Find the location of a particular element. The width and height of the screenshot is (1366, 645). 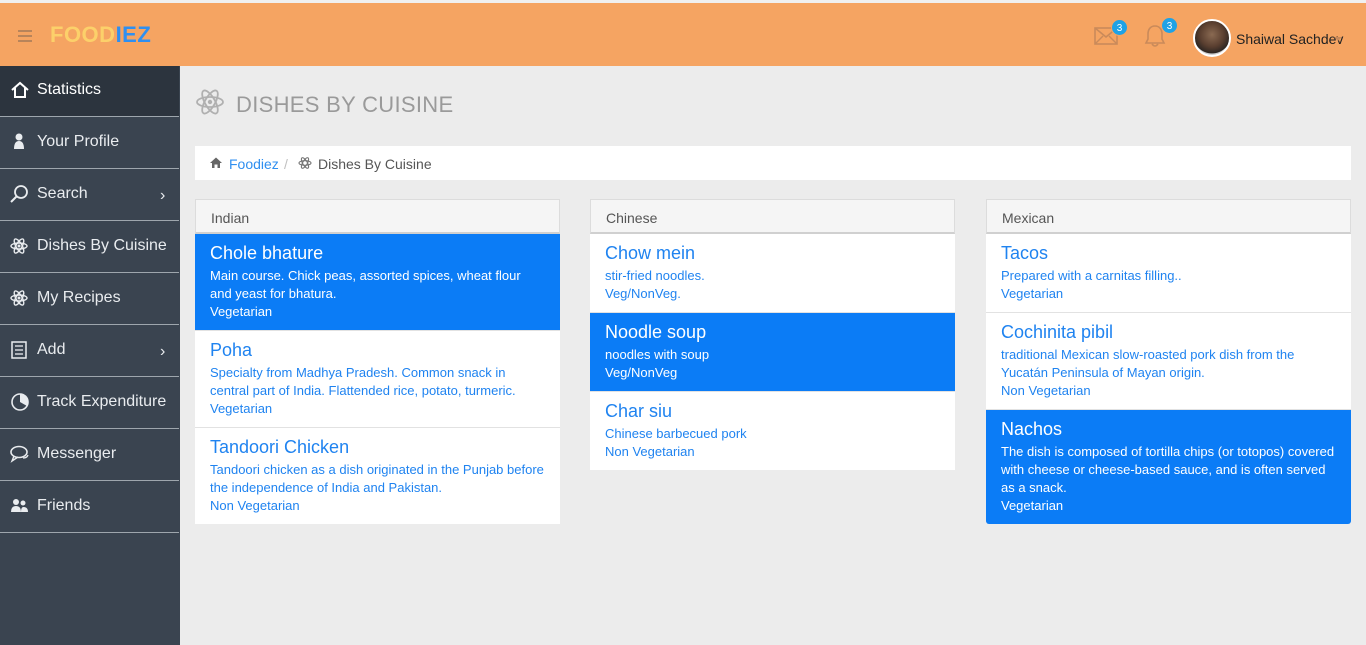

sidebar-item-label: Messenger is located at coordinates (77, 453).